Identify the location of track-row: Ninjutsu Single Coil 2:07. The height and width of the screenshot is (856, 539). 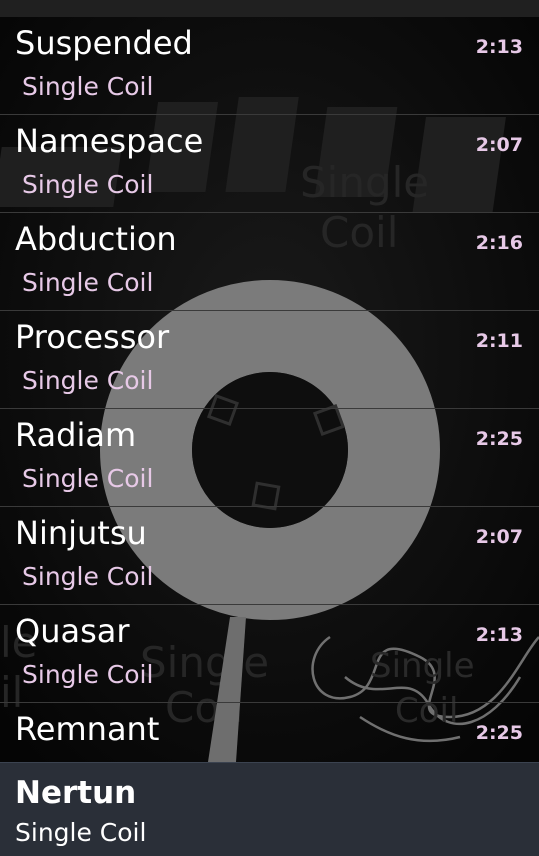
(269, 556).